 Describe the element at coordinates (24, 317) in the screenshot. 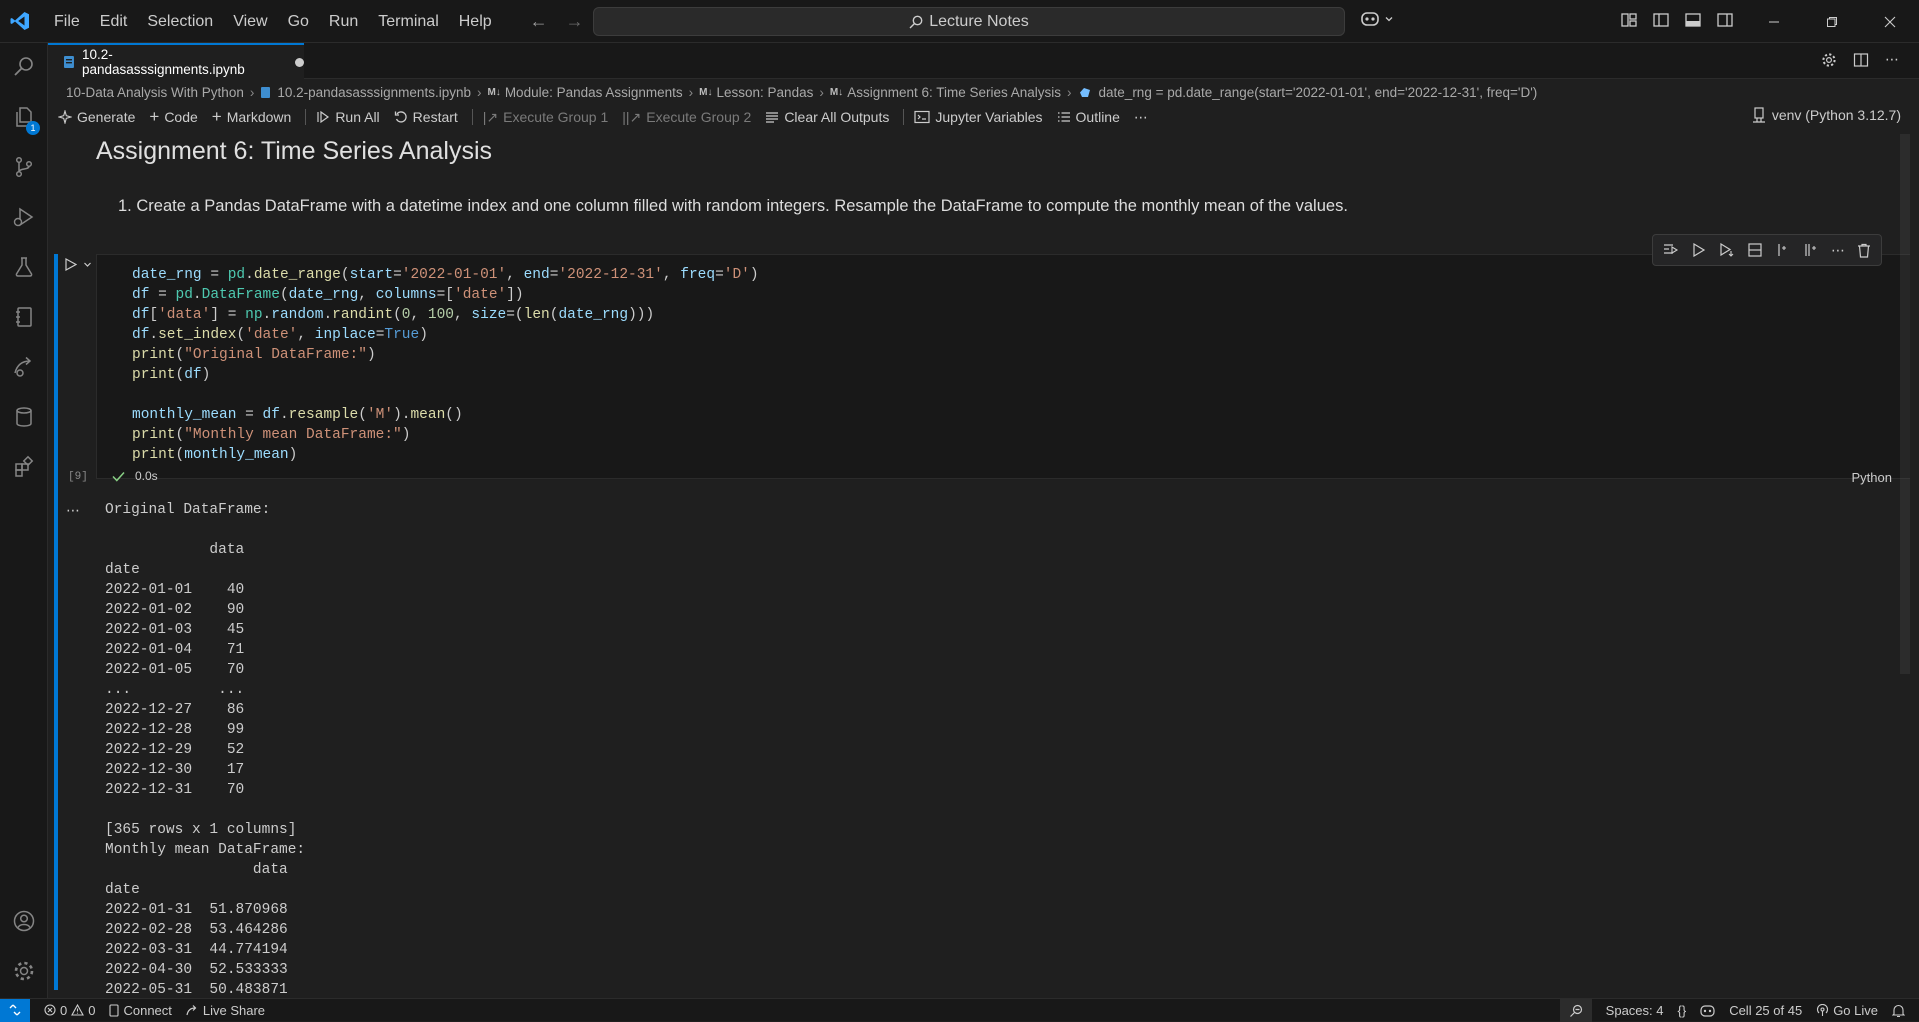

I see `notebook-icon` at that location.